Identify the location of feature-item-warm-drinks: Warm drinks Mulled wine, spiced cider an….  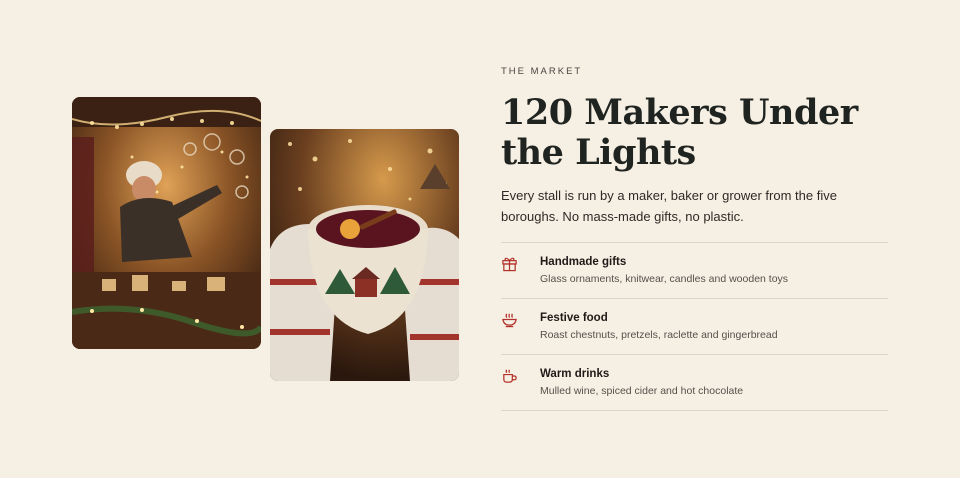
(694, 383).